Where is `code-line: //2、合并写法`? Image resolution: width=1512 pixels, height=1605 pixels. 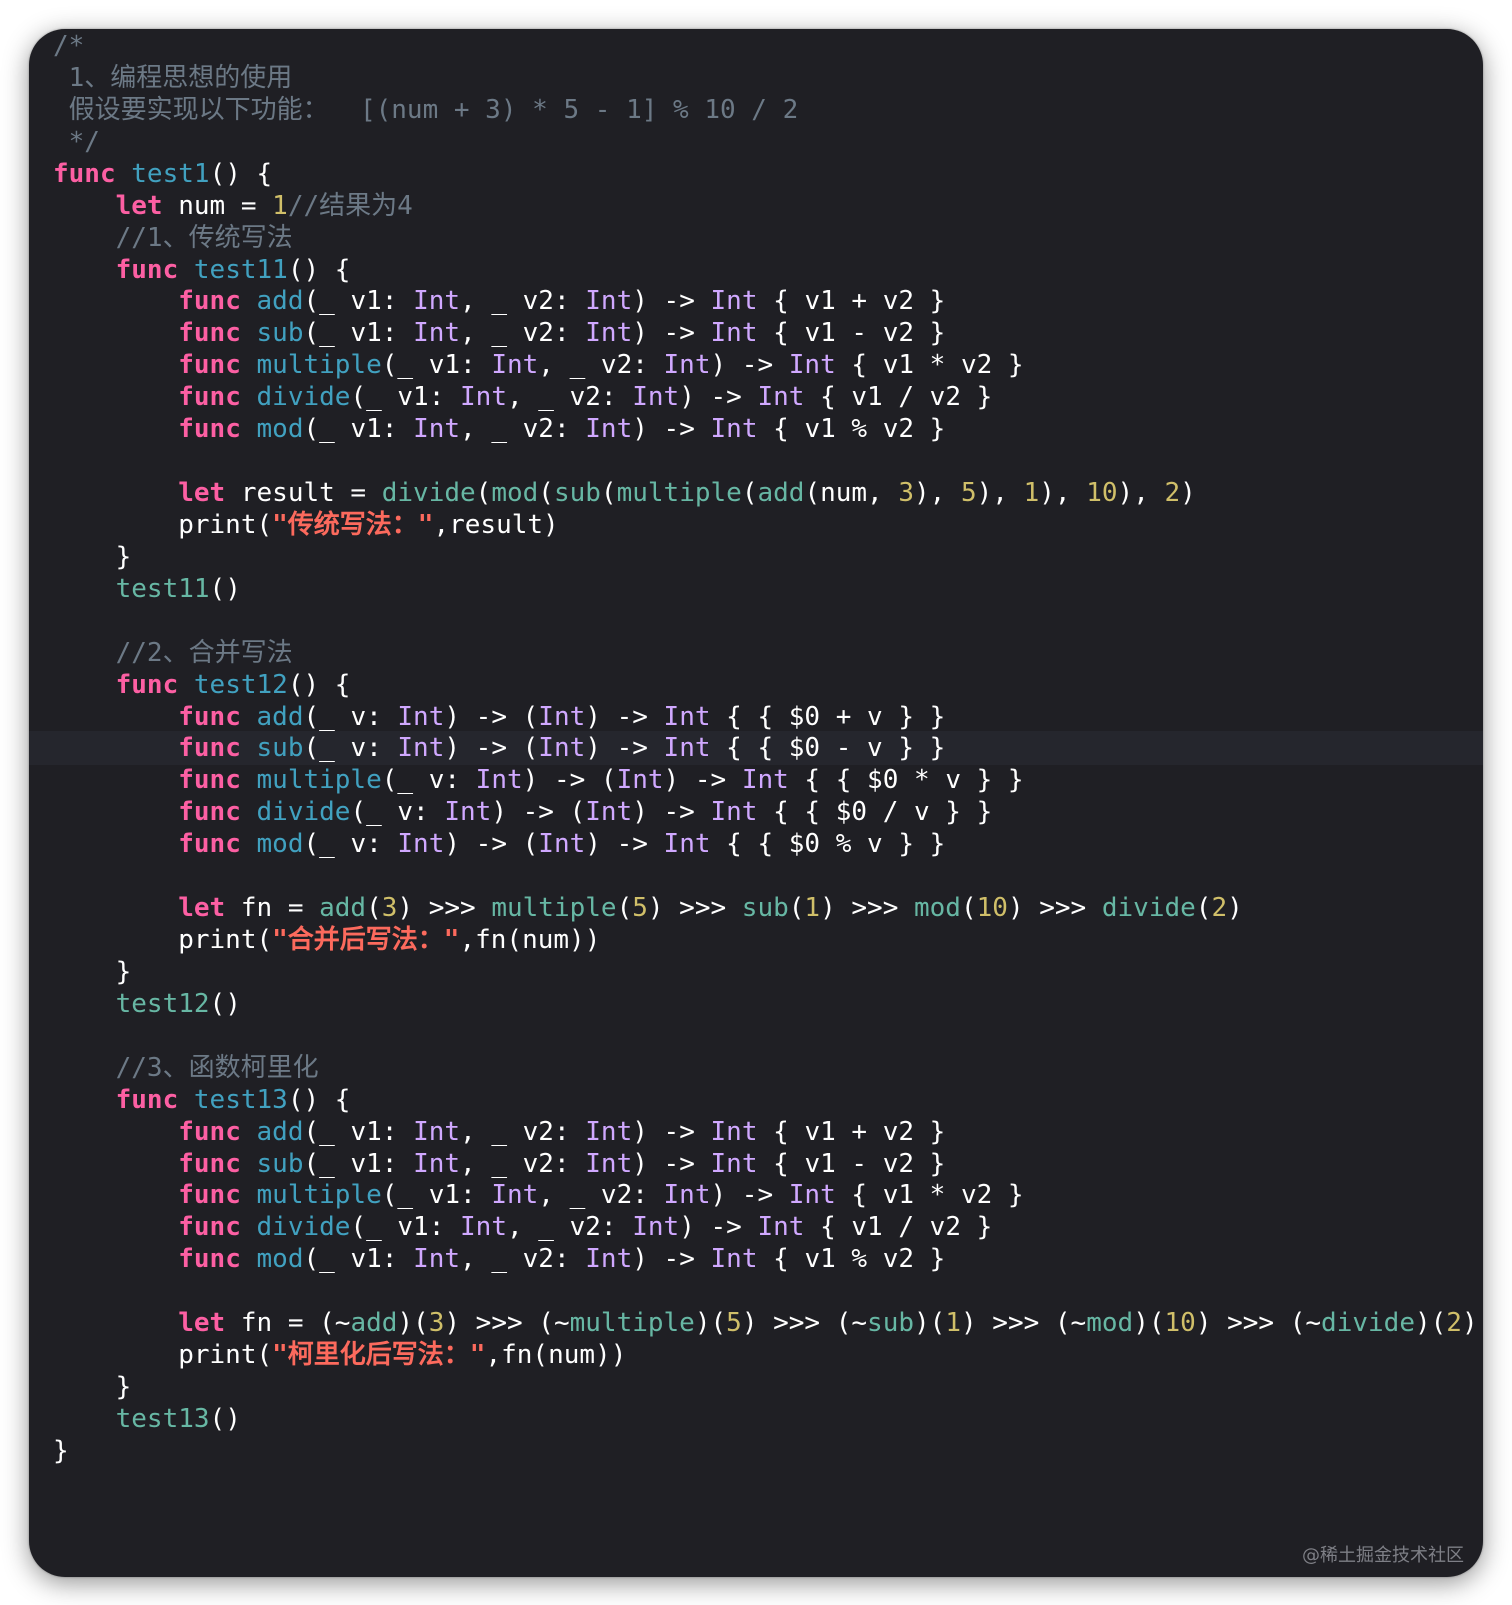
code-line: //2、合并写法 is located at coordinates (756, 653).